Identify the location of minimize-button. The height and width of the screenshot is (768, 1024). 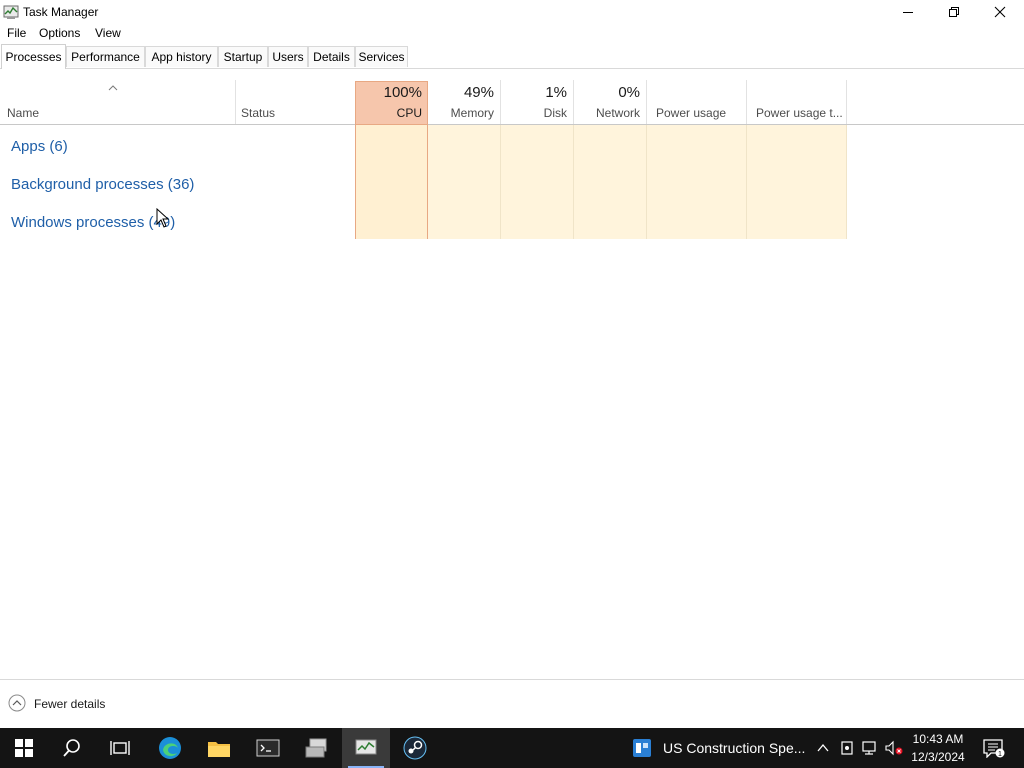
(908, 12).